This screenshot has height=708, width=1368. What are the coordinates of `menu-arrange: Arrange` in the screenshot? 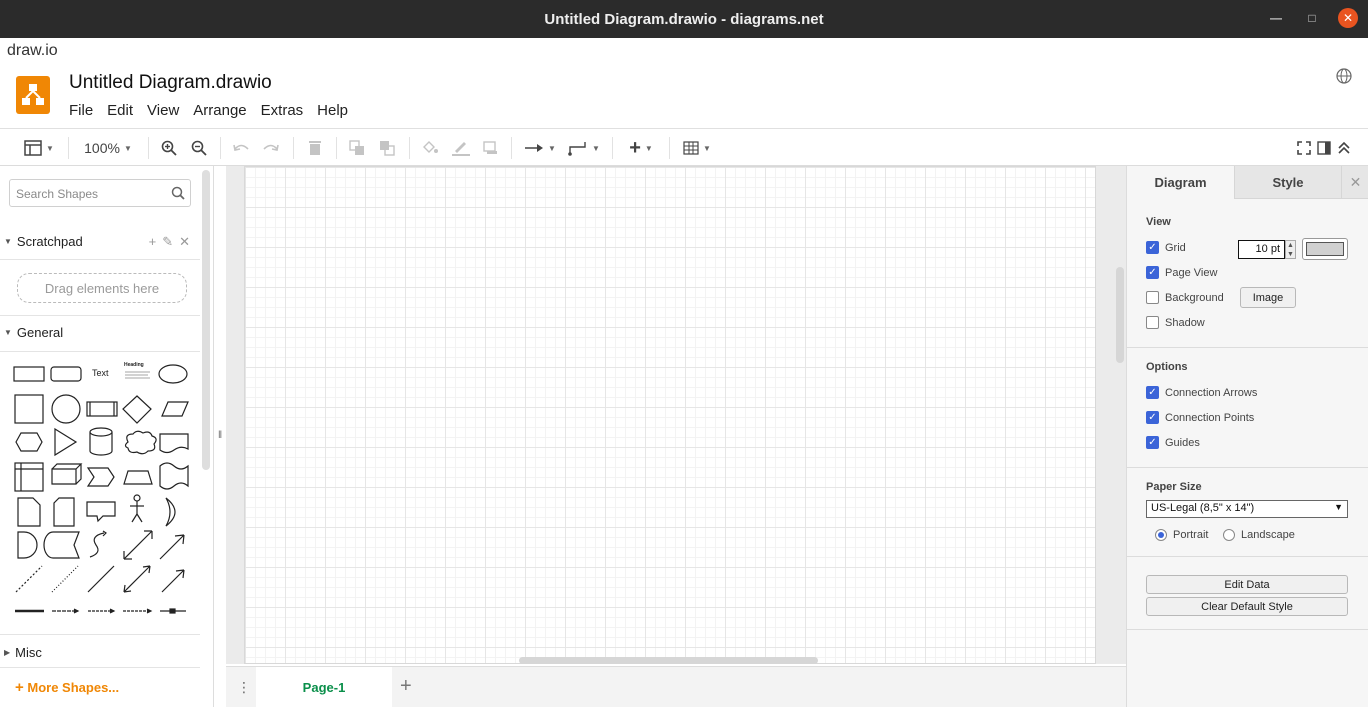 It's located at (219, 110).